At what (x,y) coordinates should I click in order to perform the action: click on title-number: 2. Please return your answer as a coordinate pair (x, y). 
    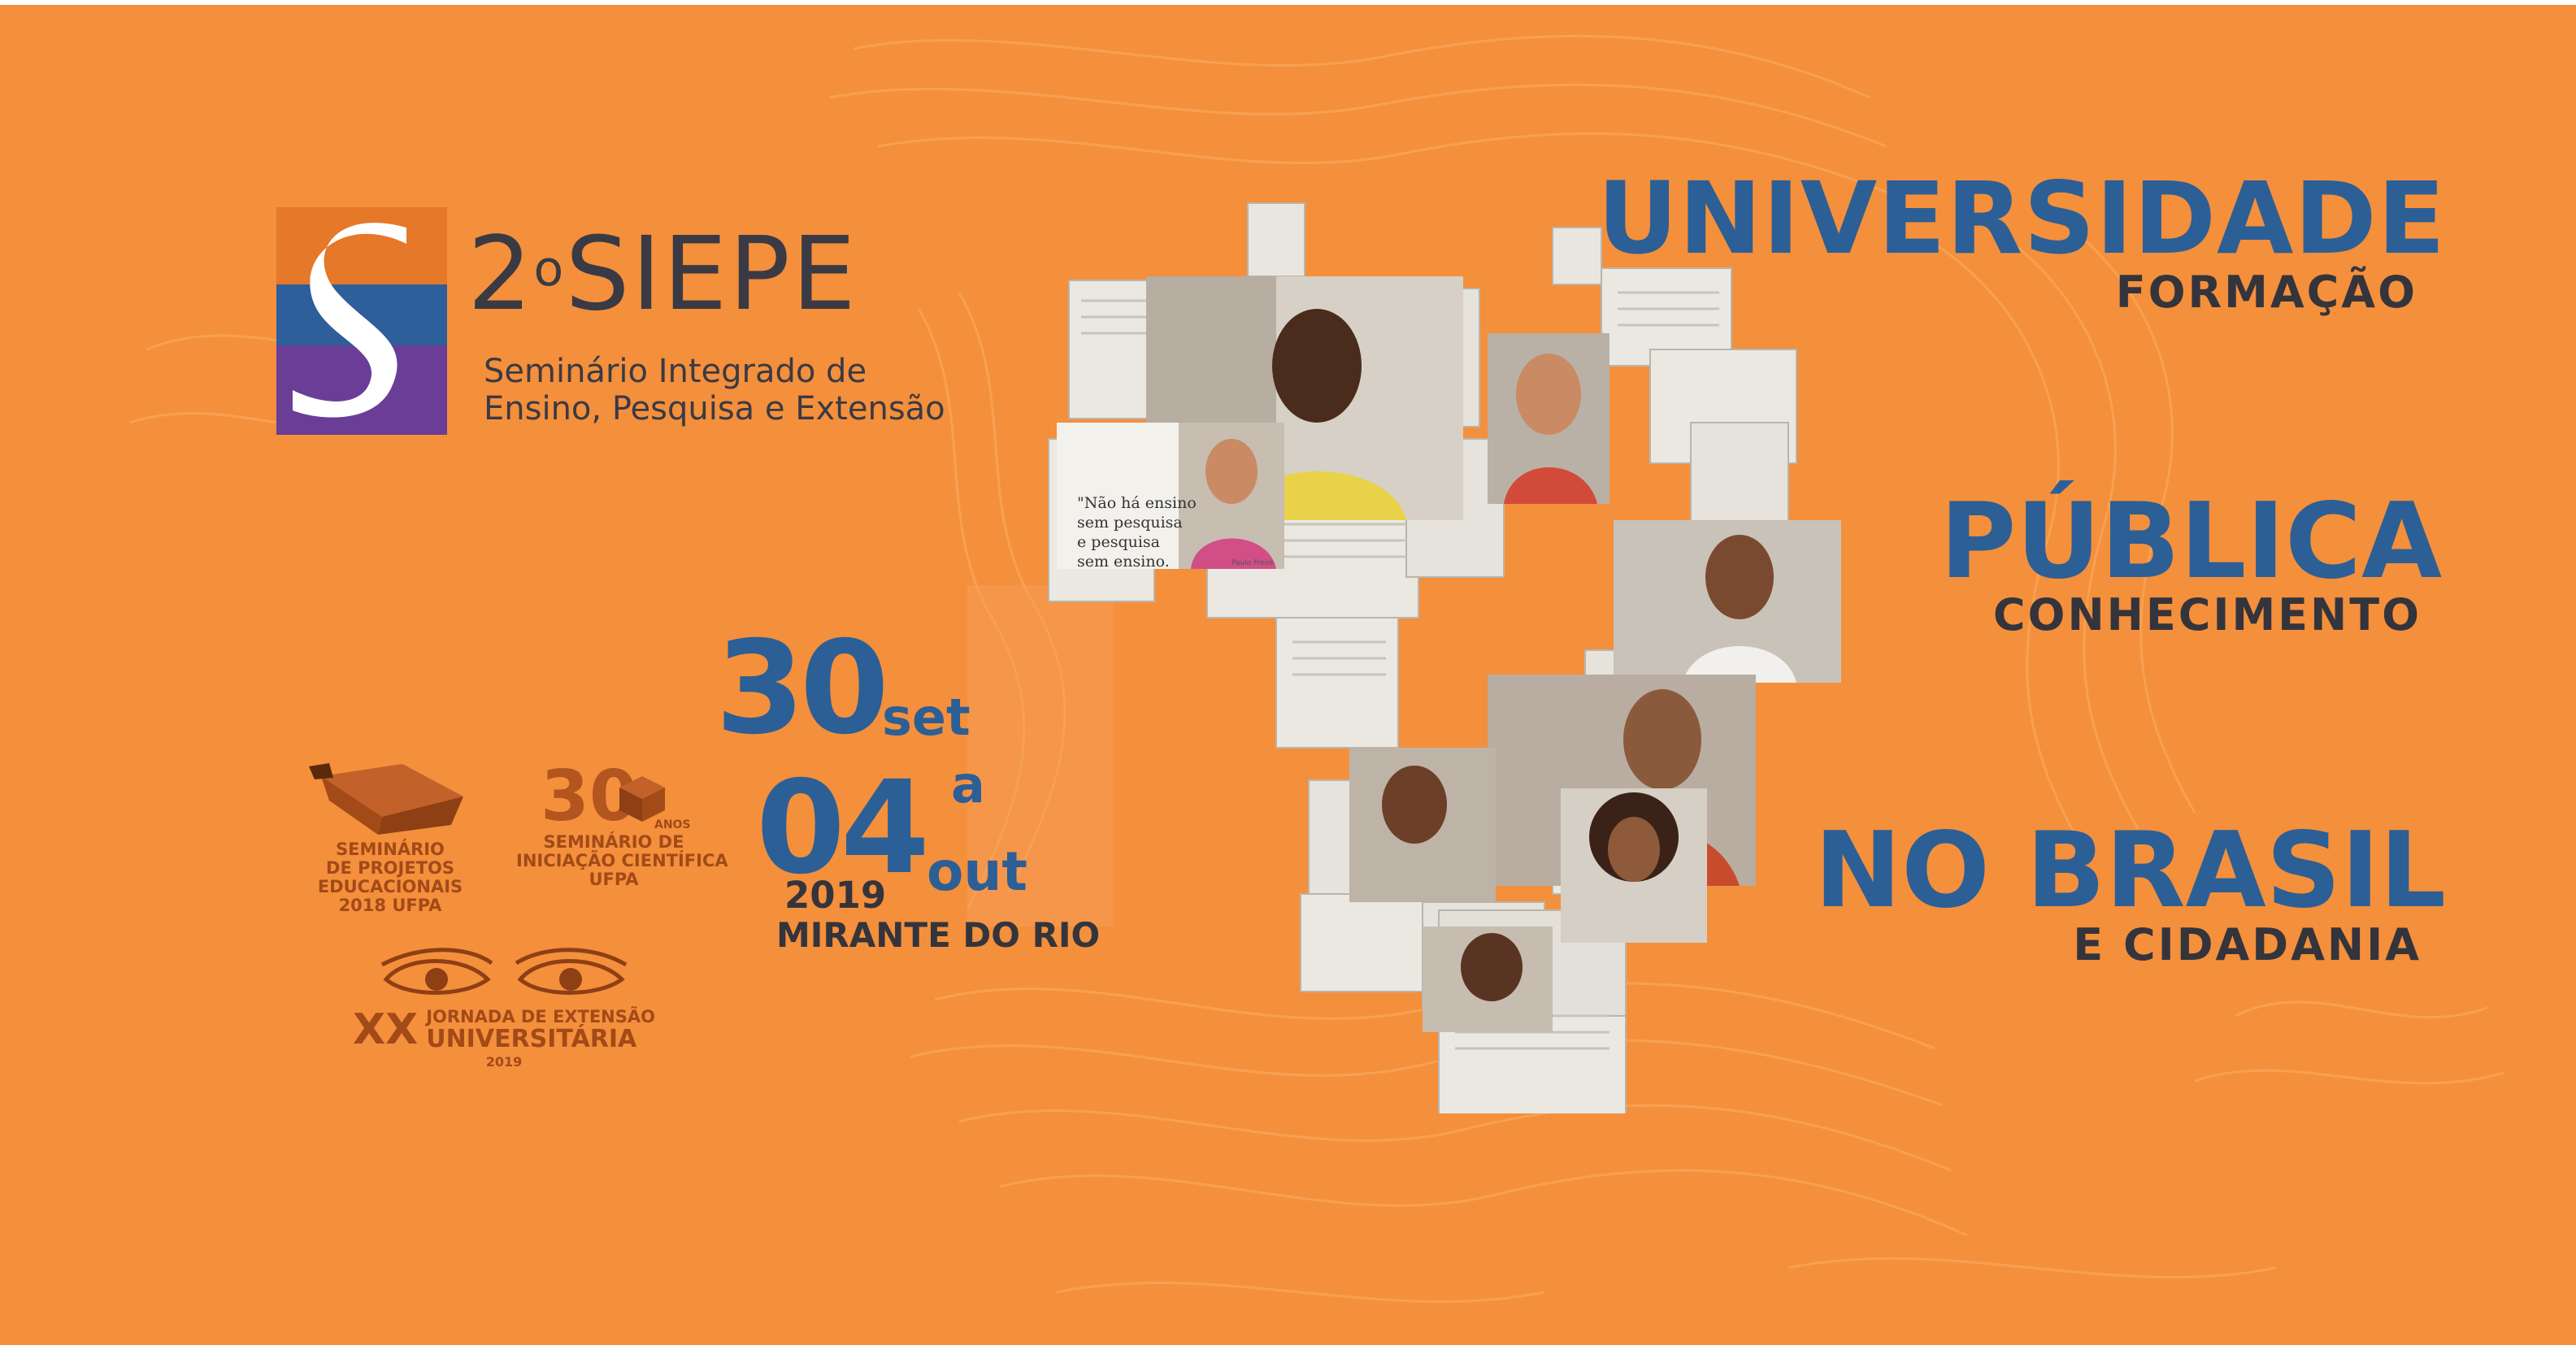
    Looking at the image, I should click on (500, 274).